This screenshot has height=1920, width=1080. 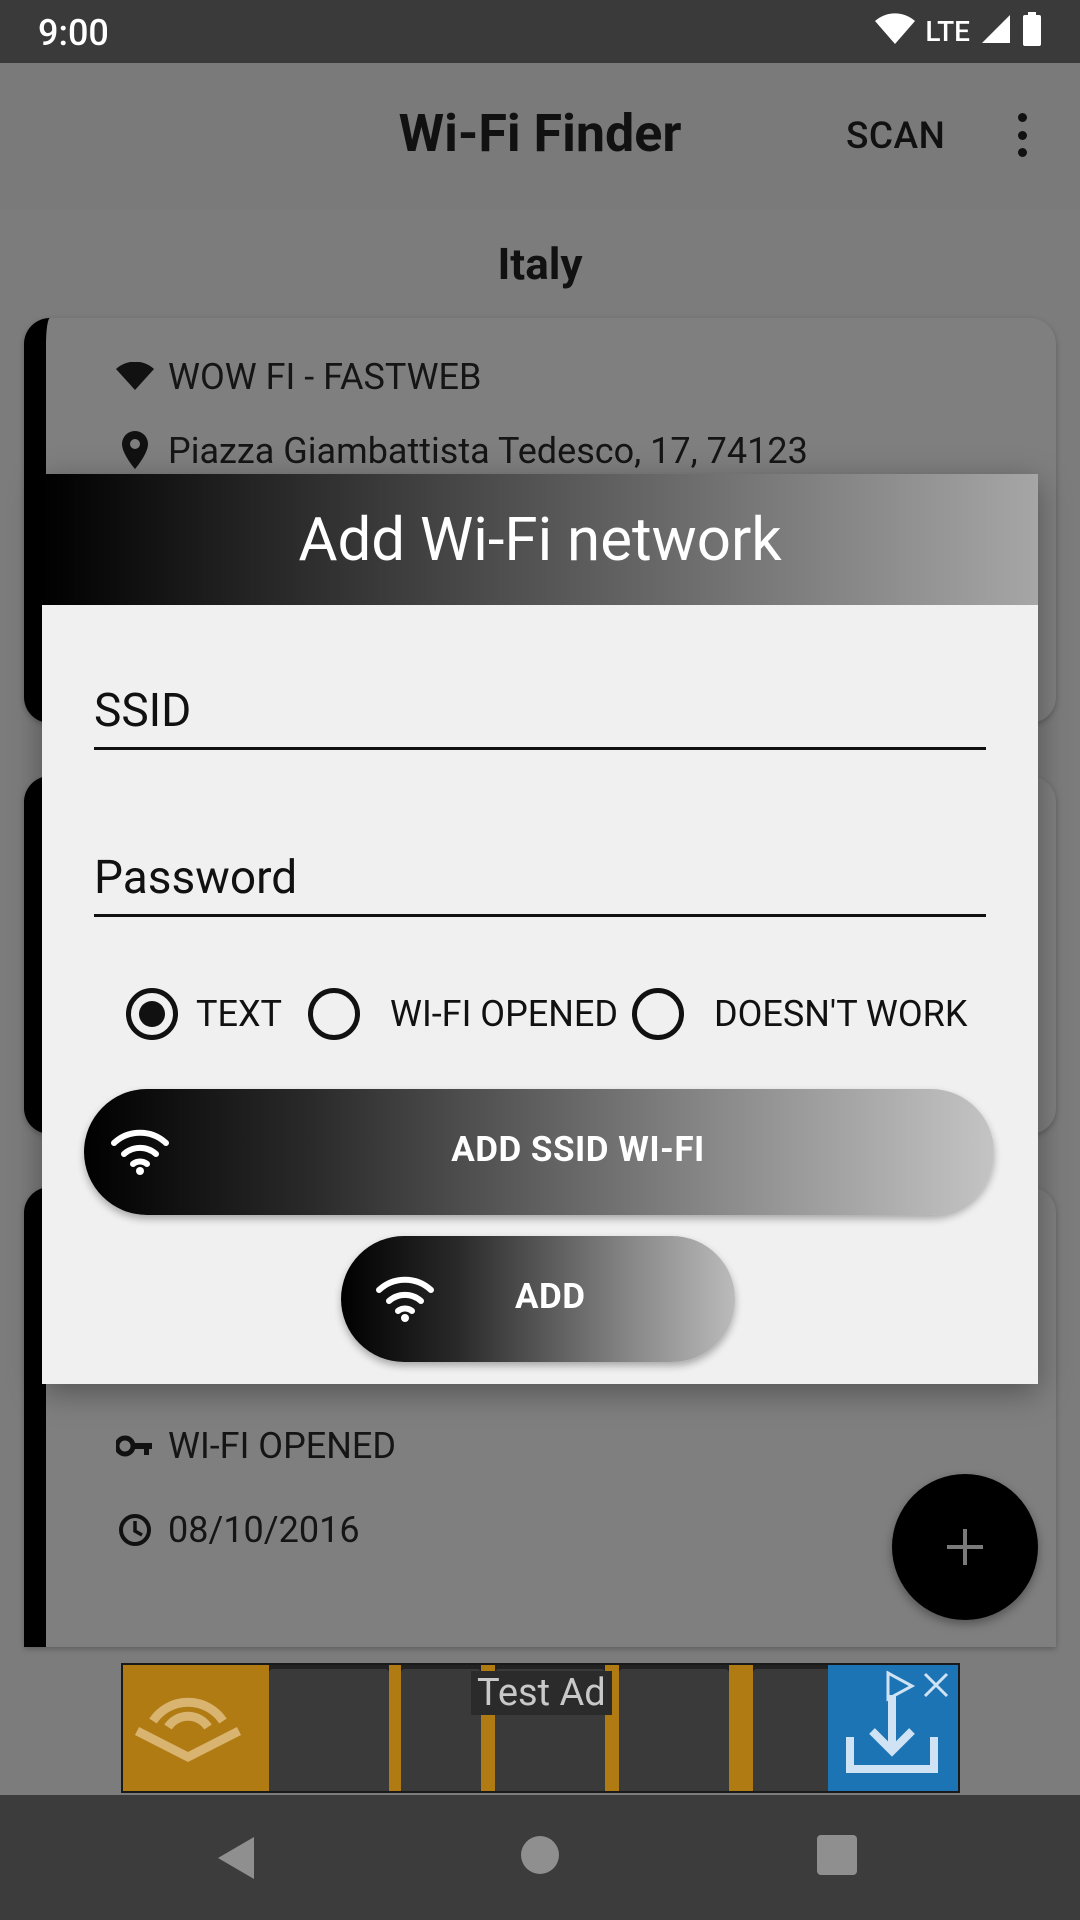 I want to click on status-time: 9:00, so click(x=73, y=33).